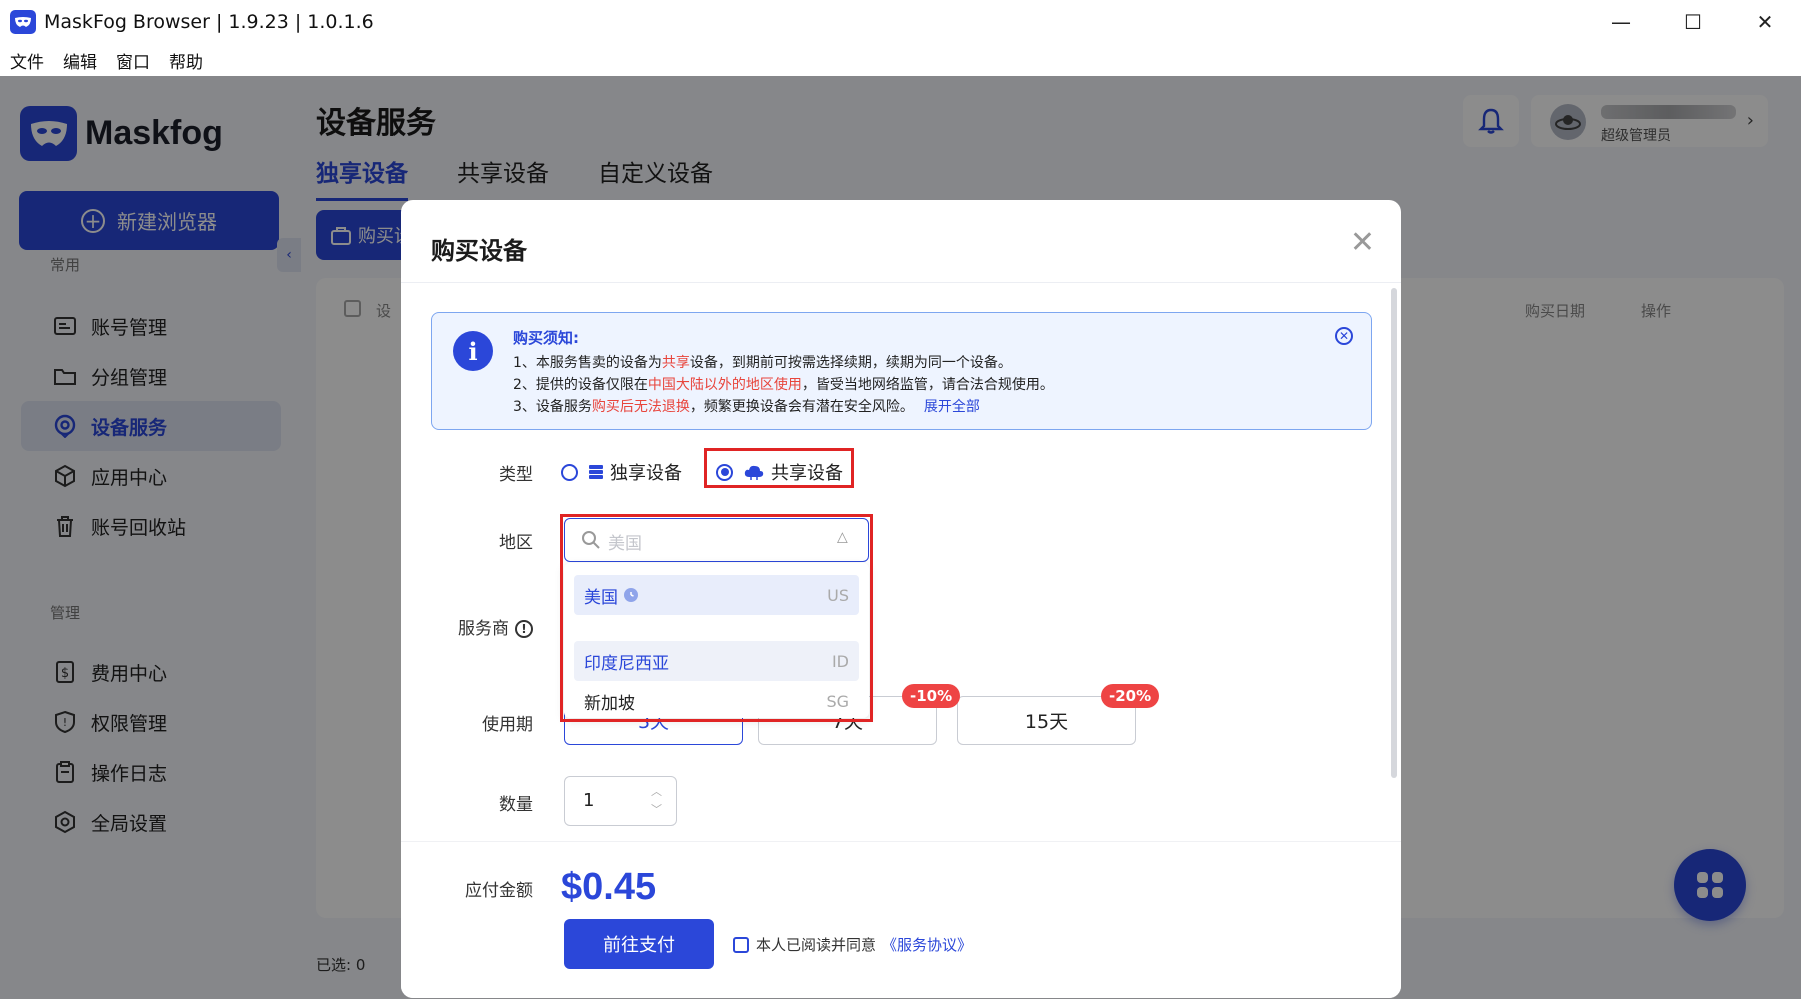 The height and width of the screenshot is (999, 1801). What do you see at coordinates (746, 407) in the screenshot?
I see `notice-line-3: 3、设备服务购买后无法退换，频繁更换设备会有潜在安全风险。 展开全部` at bounding box center [746, 407].